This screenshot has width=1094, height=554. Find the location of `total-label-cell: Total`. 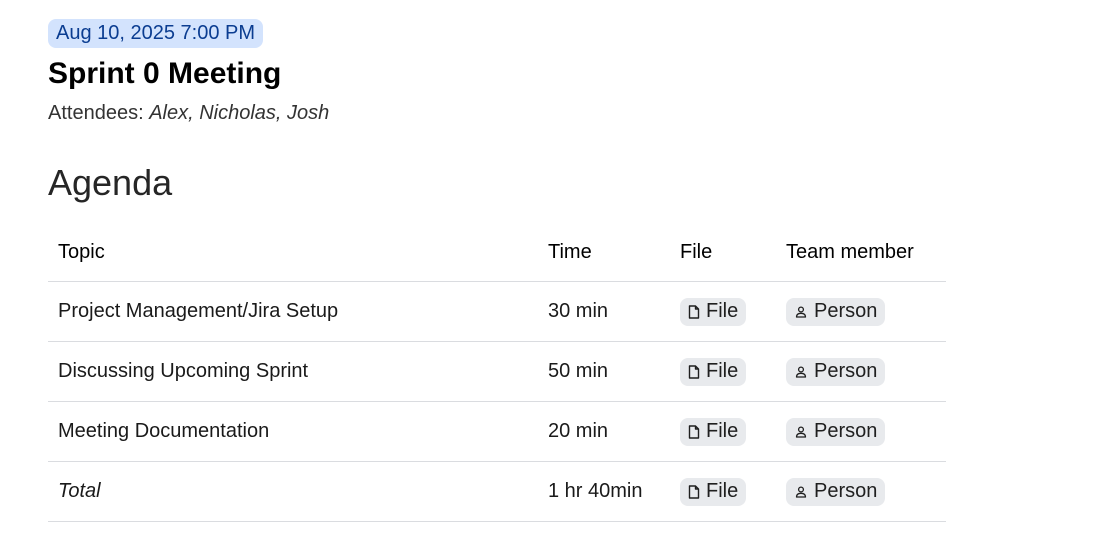

total-label-cell: Total is located at coordinates (293, 491).